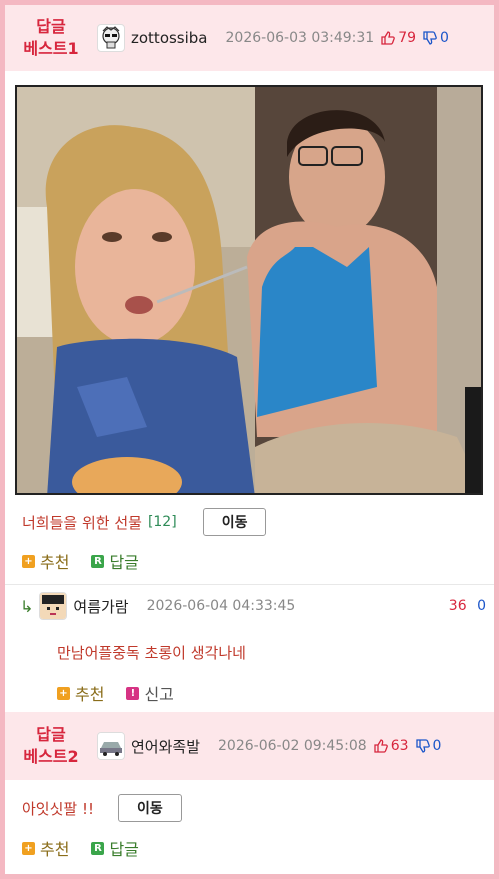  I want to click on post2-reply-label: 답글, so click(124, 849).